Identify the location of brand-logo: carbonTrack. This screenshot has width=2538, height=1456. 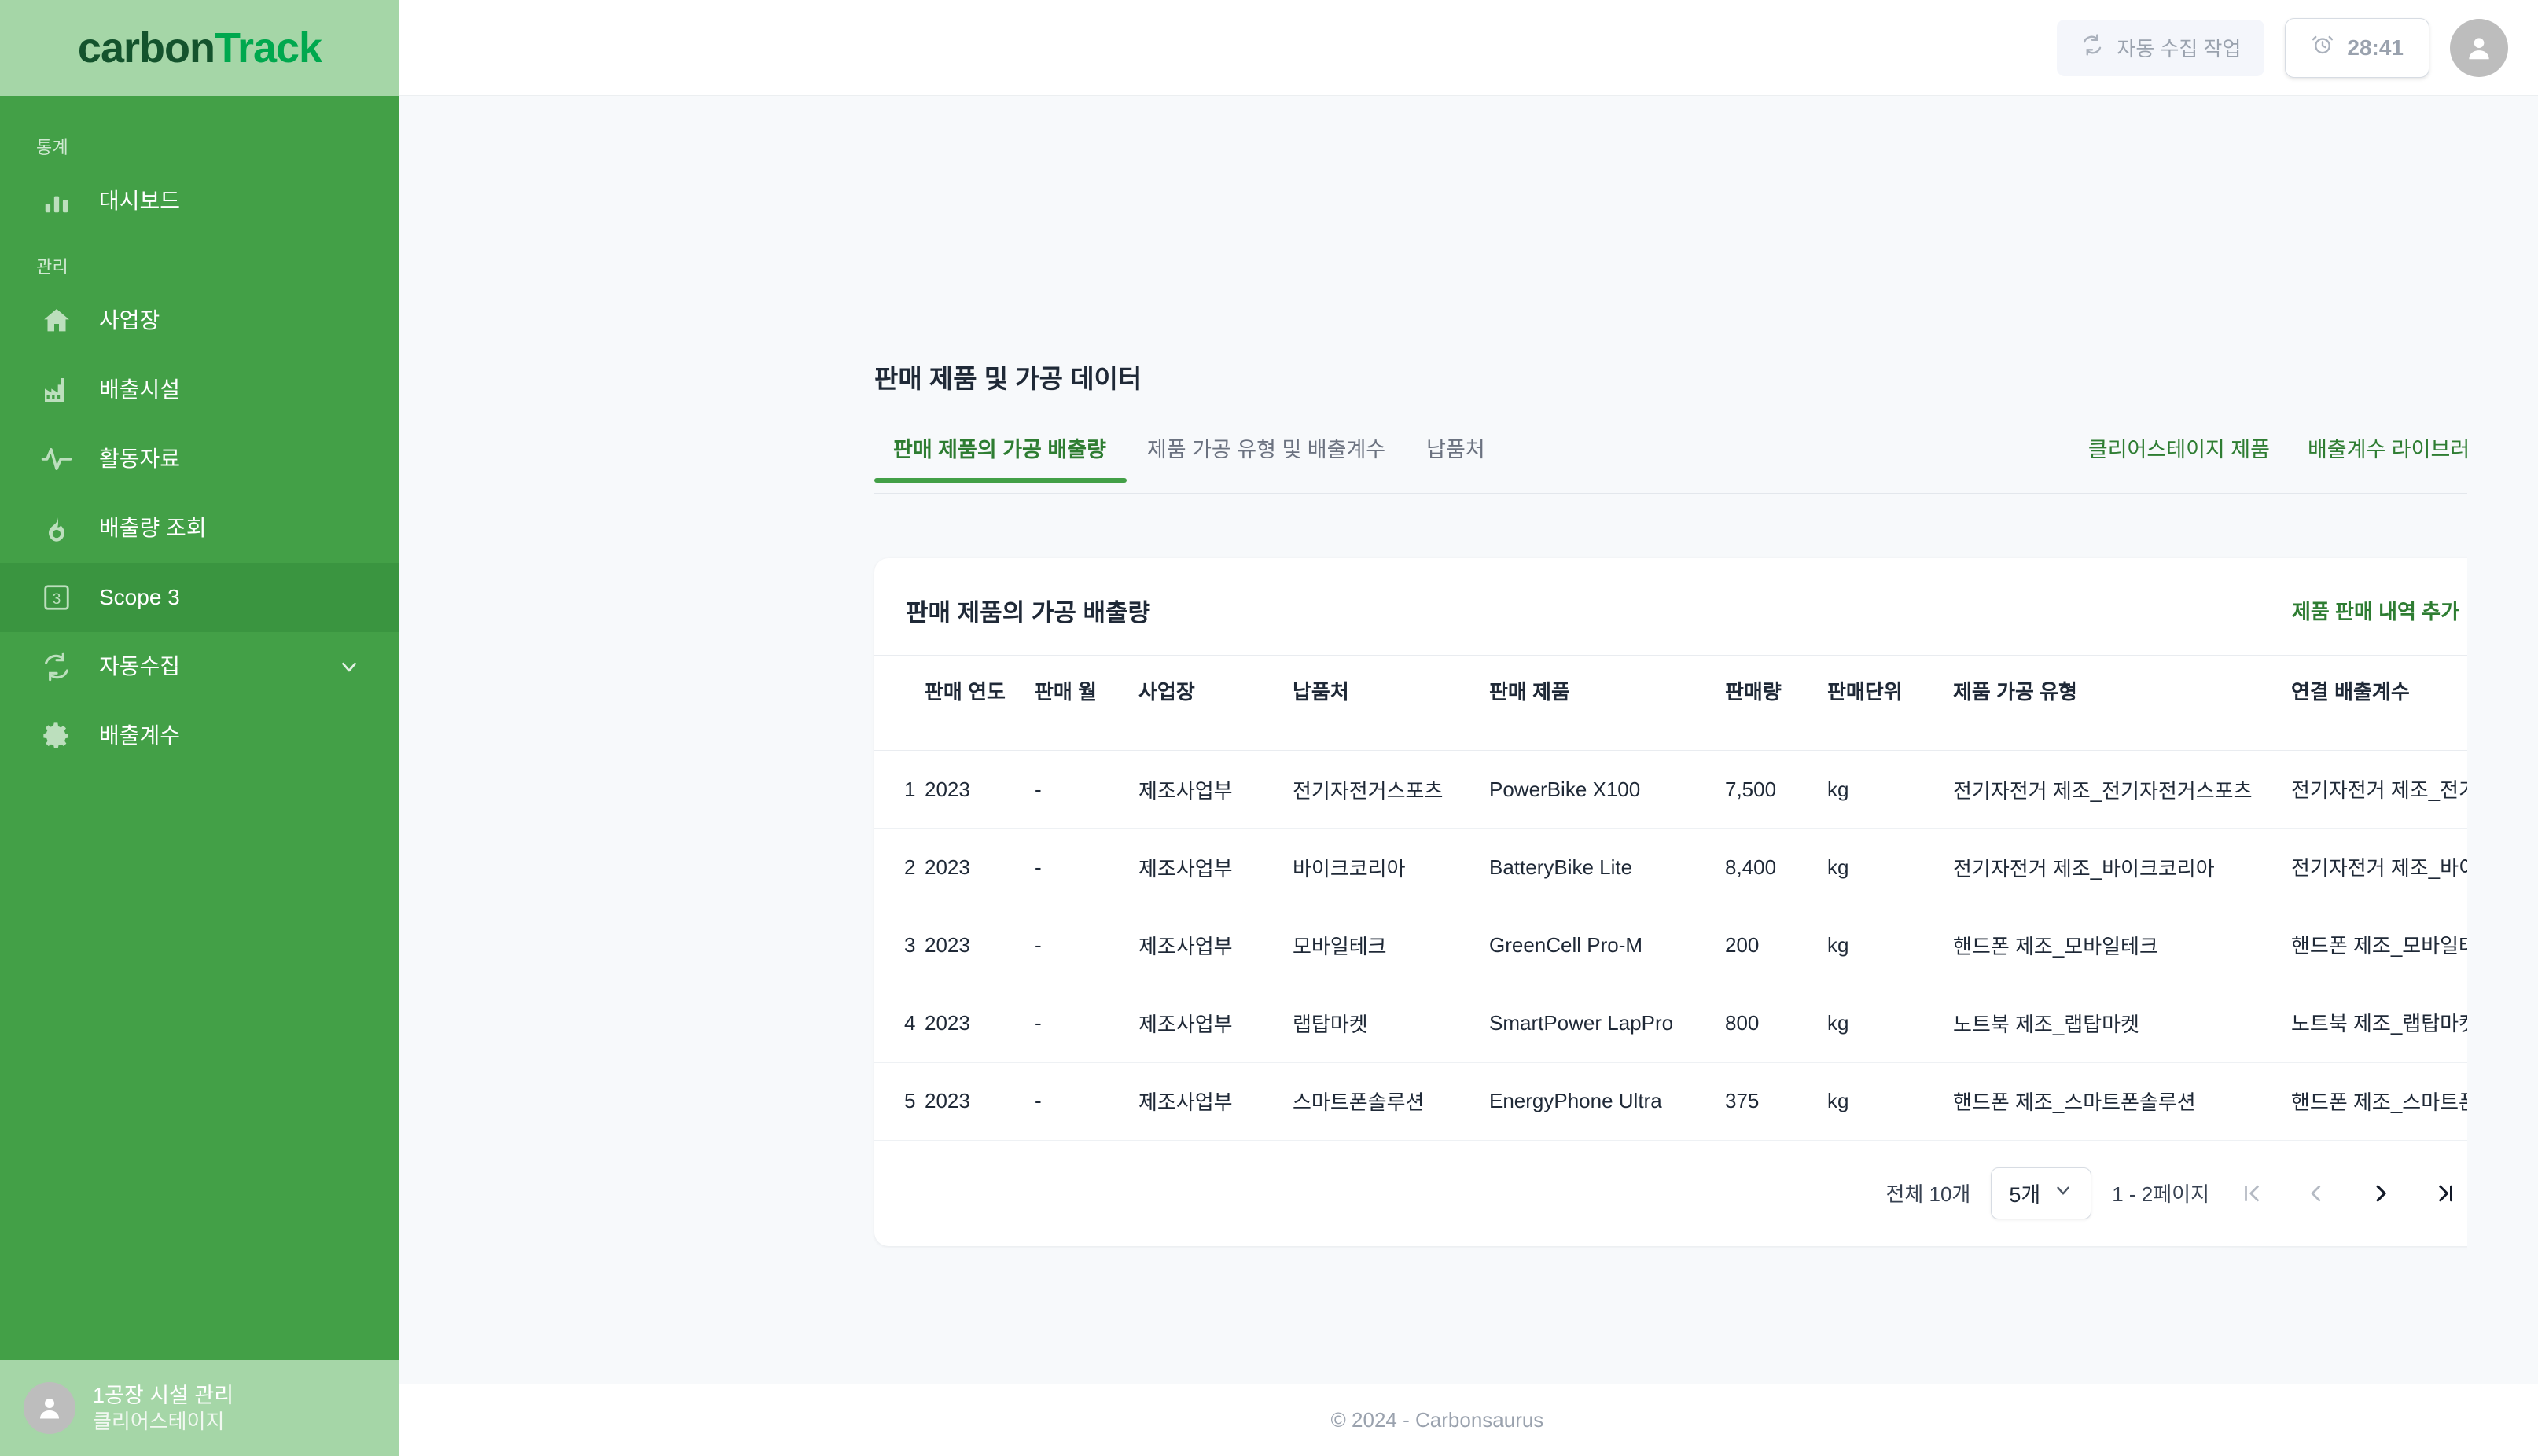
(200, 48).